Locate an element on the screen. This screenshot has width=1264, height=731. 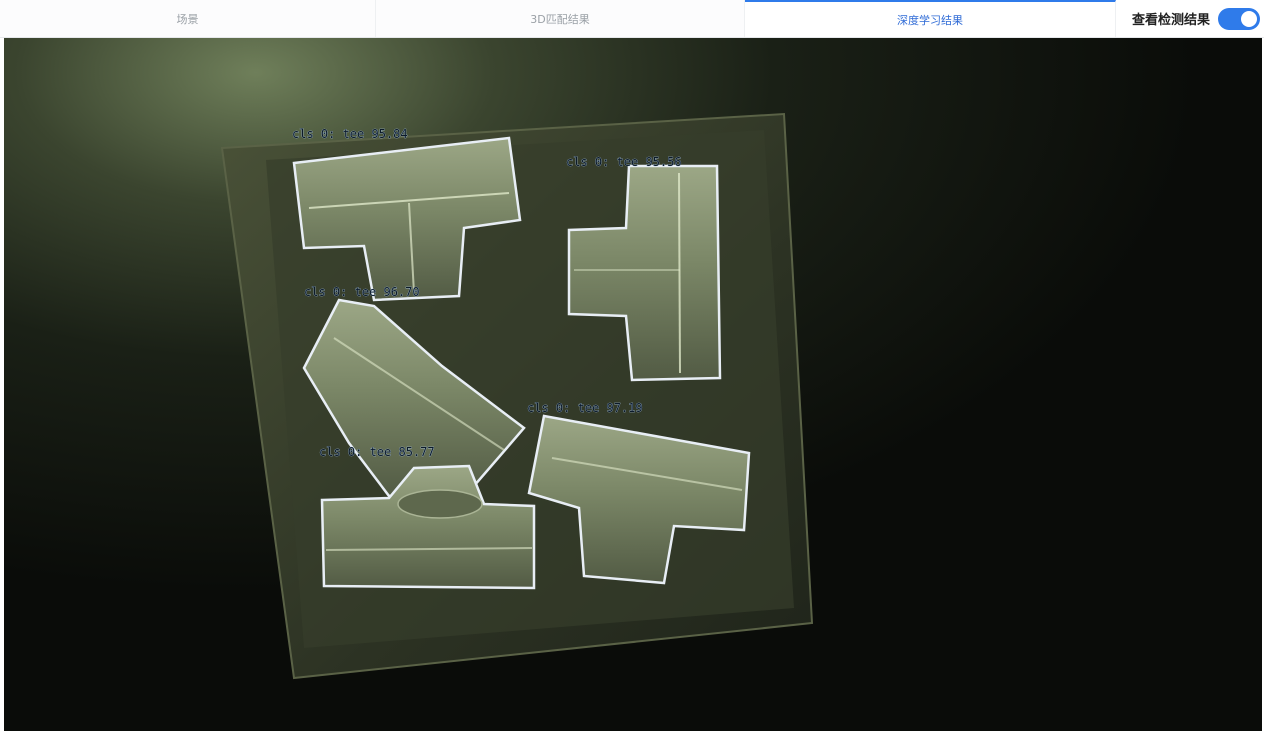
tab-3d-match-result: 3D匹配结果 is located at coordinates (560, 18).